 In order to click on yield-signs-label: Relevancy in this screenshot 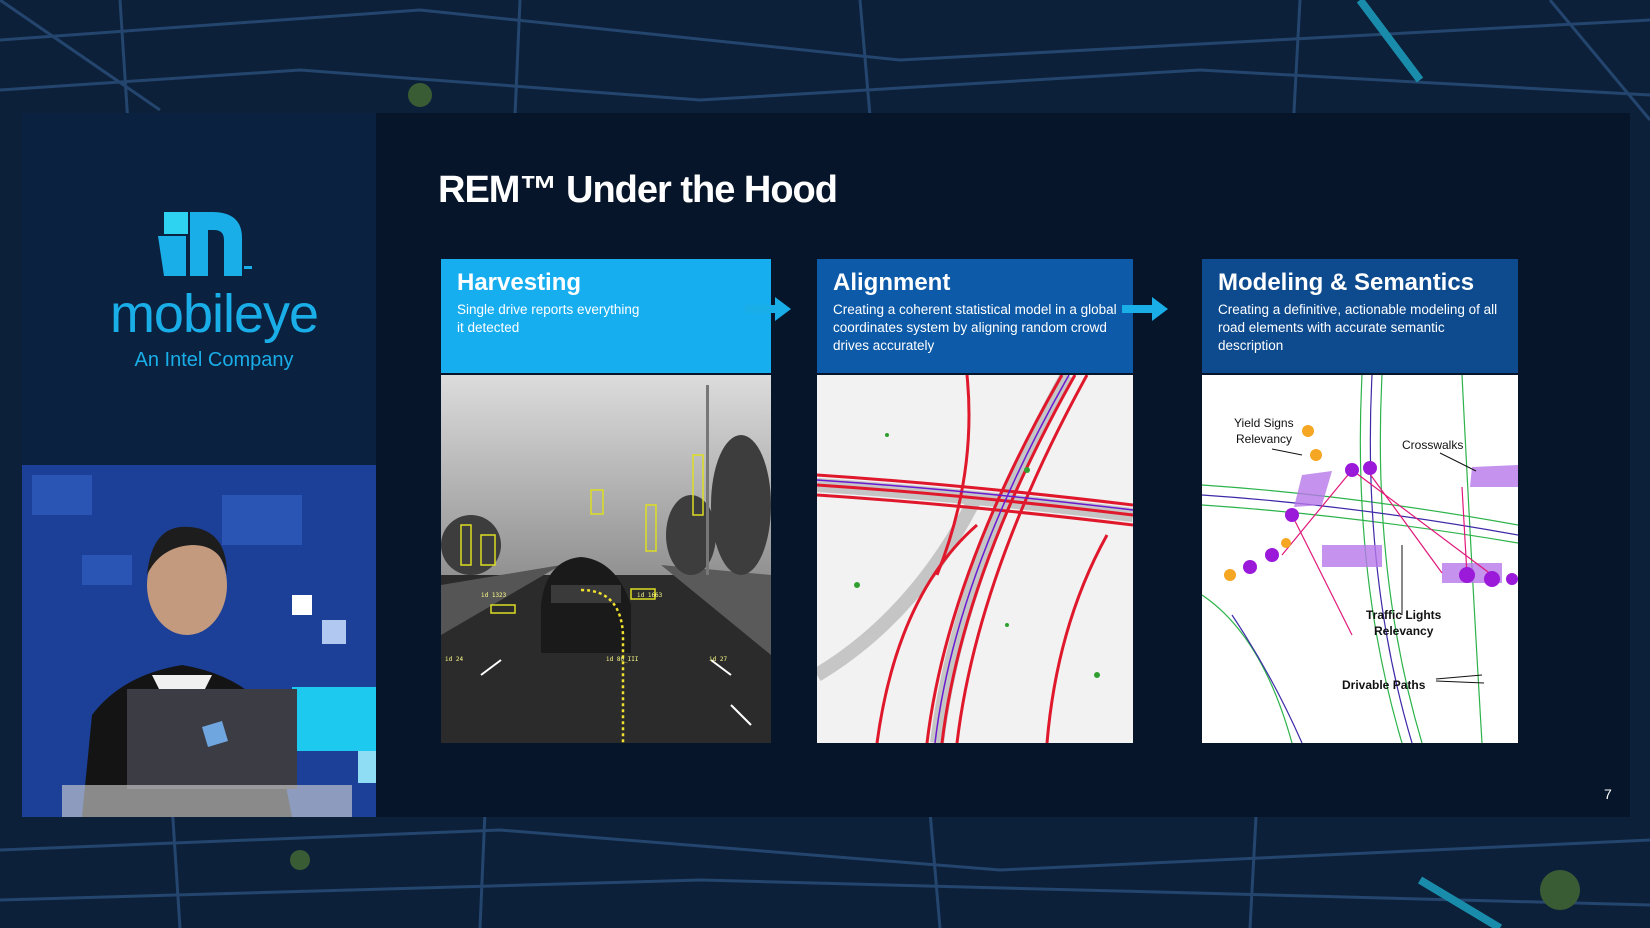, I will do `click(1264, 439)`.